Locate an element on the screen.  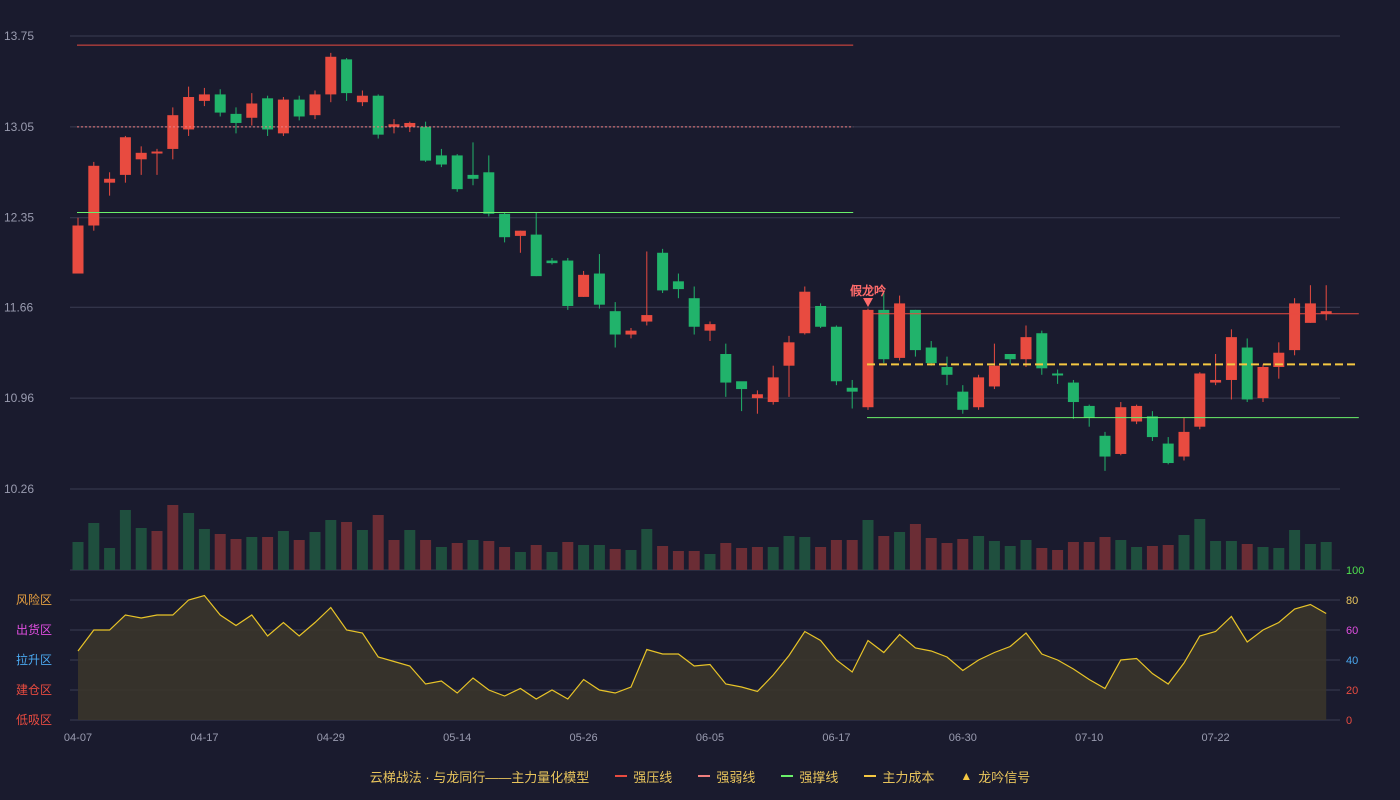
legend-label: 强压线 is located at coordinates (653, 777).